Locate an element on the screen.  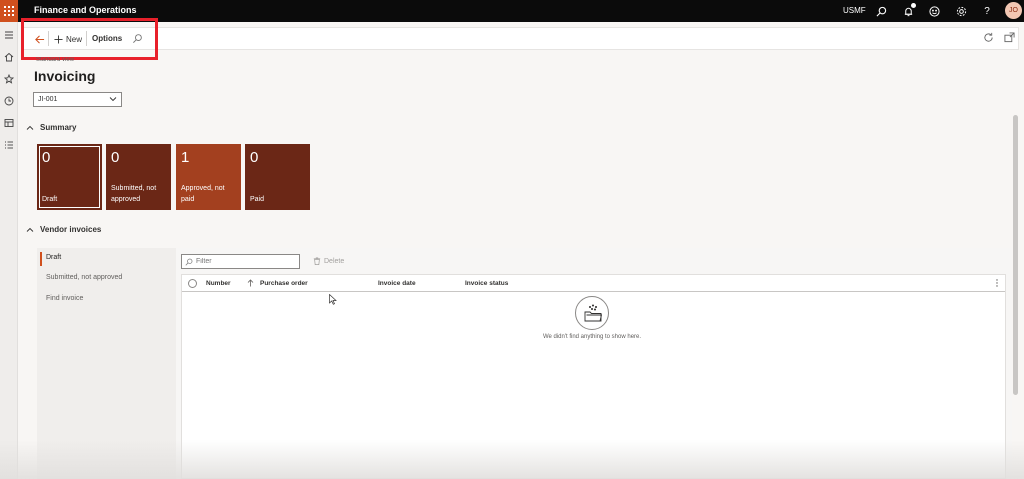
more-options-icon is located at coordinates (997, 283).